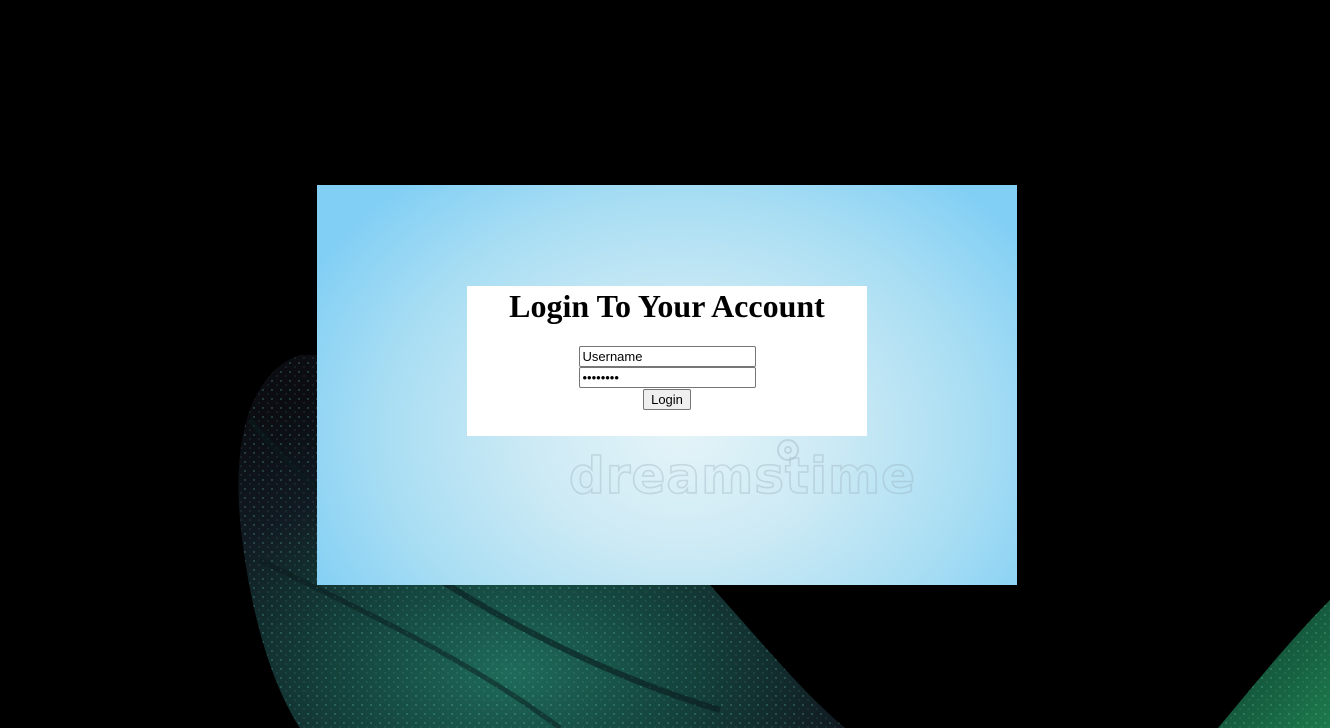 Image resolution: width=1330 pixels, height=728 pixels. What do you see at coordinates (667, 356) in the screenshot?
I see `username-input` at bounding box center [667, 356].